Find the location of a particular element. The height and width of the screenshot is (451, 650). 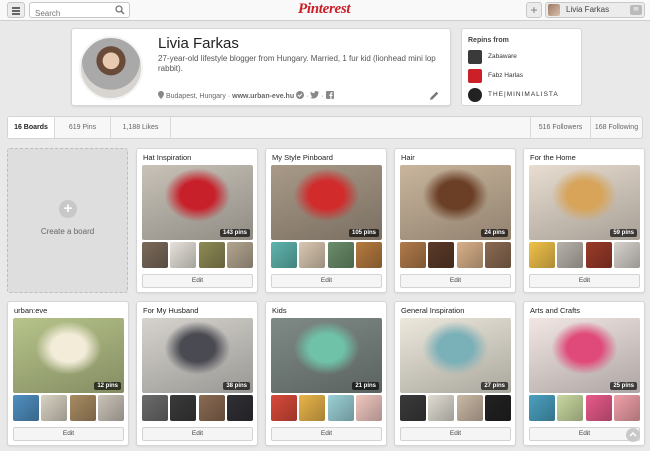

edit-profile-icon is located at coordinates (434, 95).